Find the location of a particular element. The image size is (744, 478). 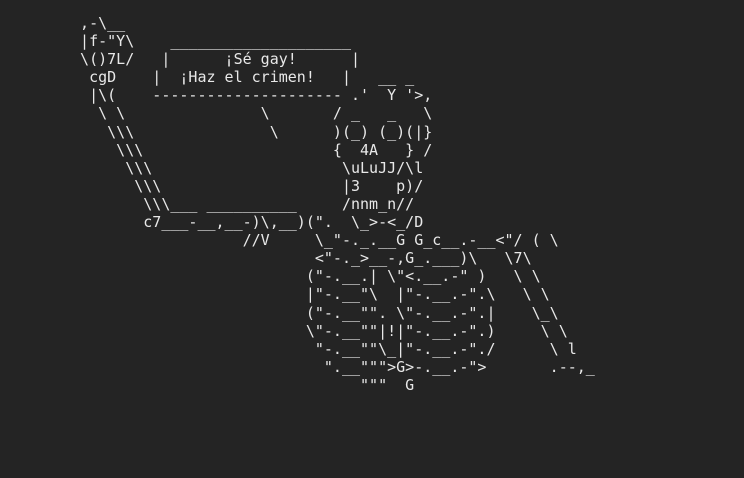

ascii-line: \\\___ __________ /nnm_n// is located at coordinates (238, 203).